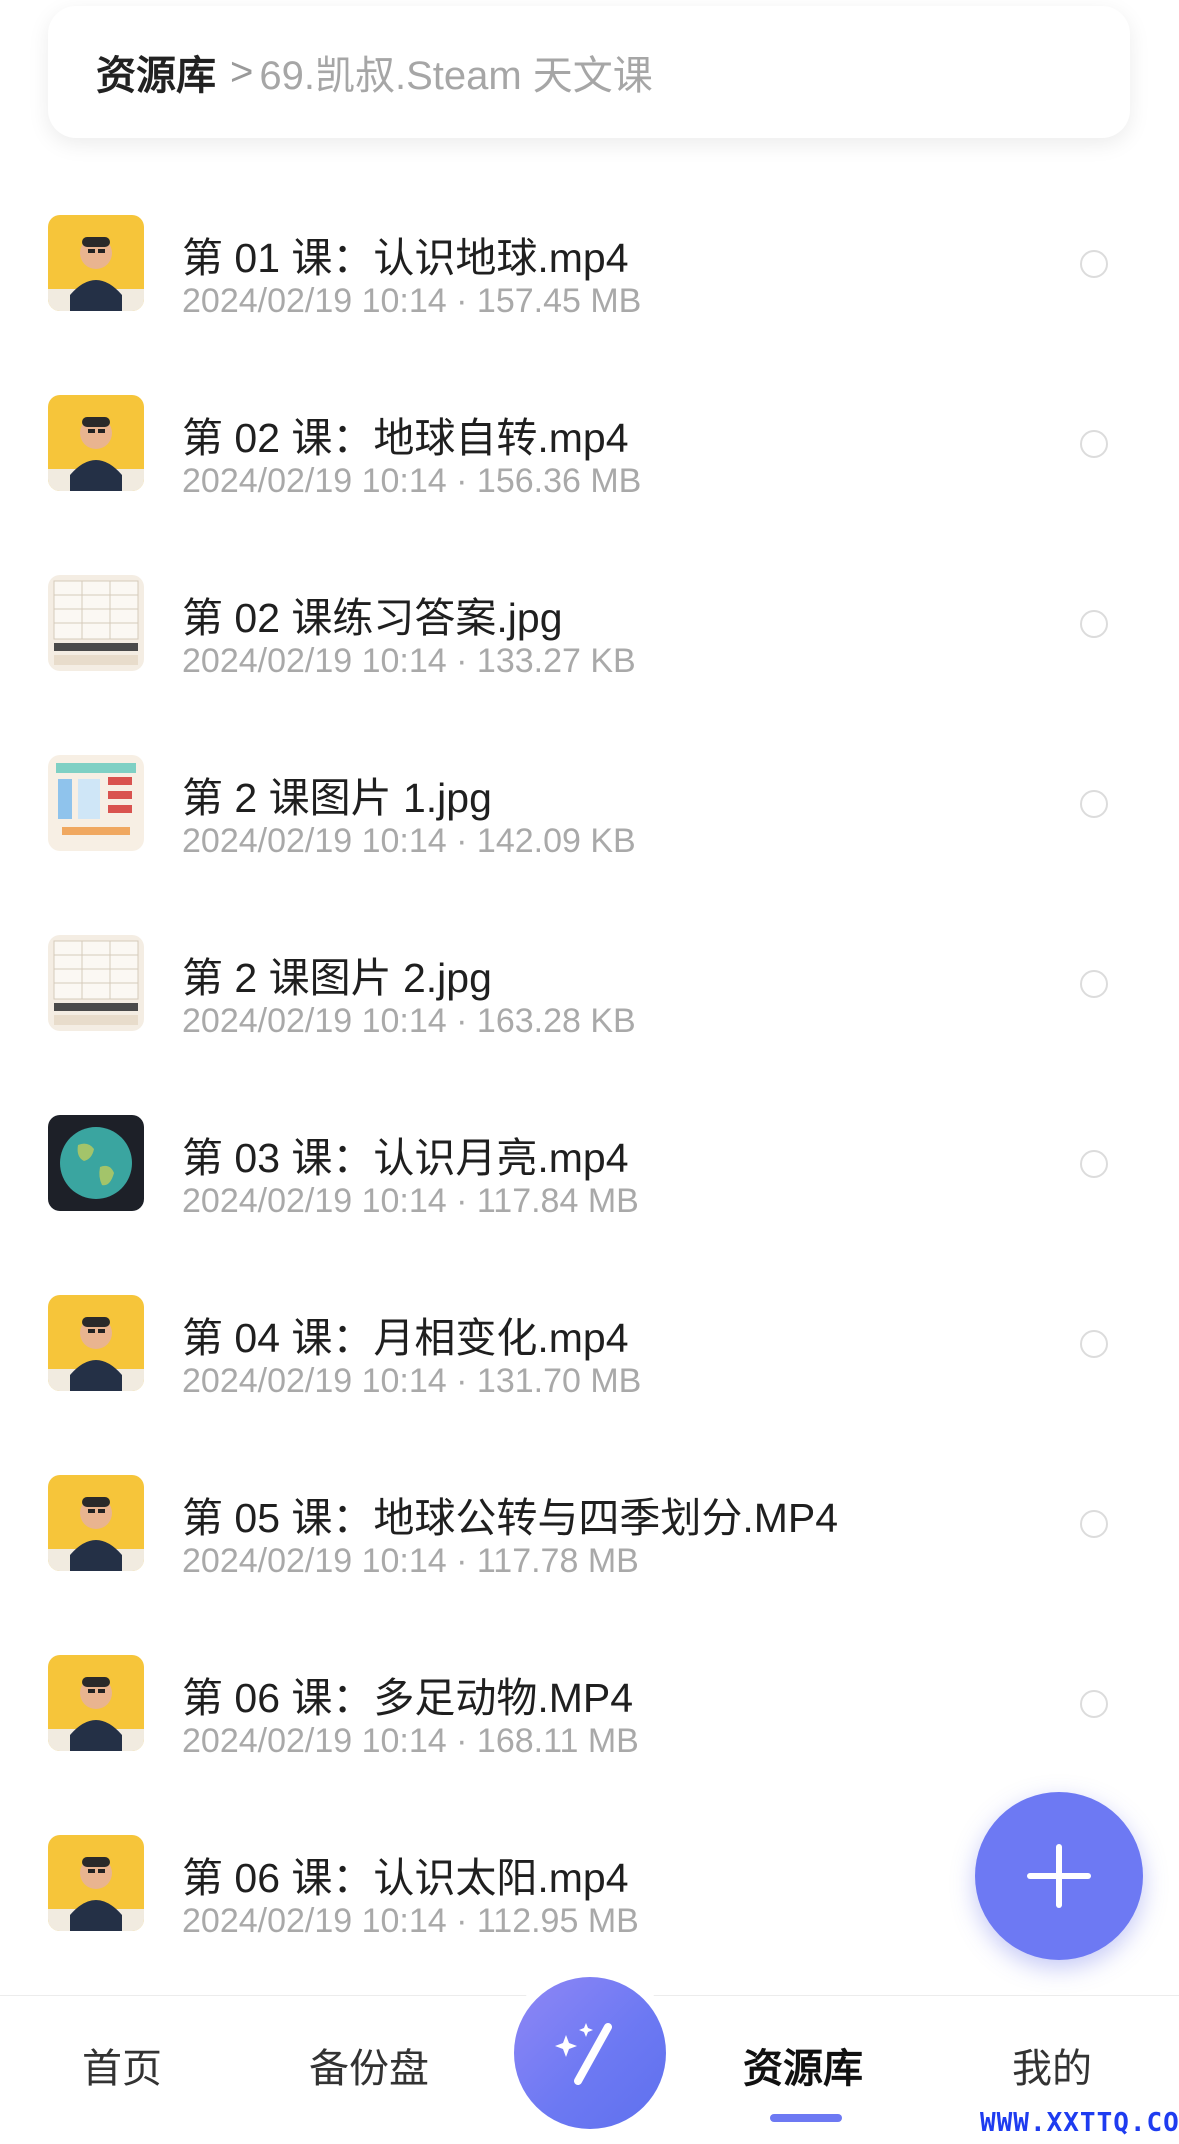  I want to click on file-name: 第 06 课：认识太阳.mp4, so click(405, 1878).